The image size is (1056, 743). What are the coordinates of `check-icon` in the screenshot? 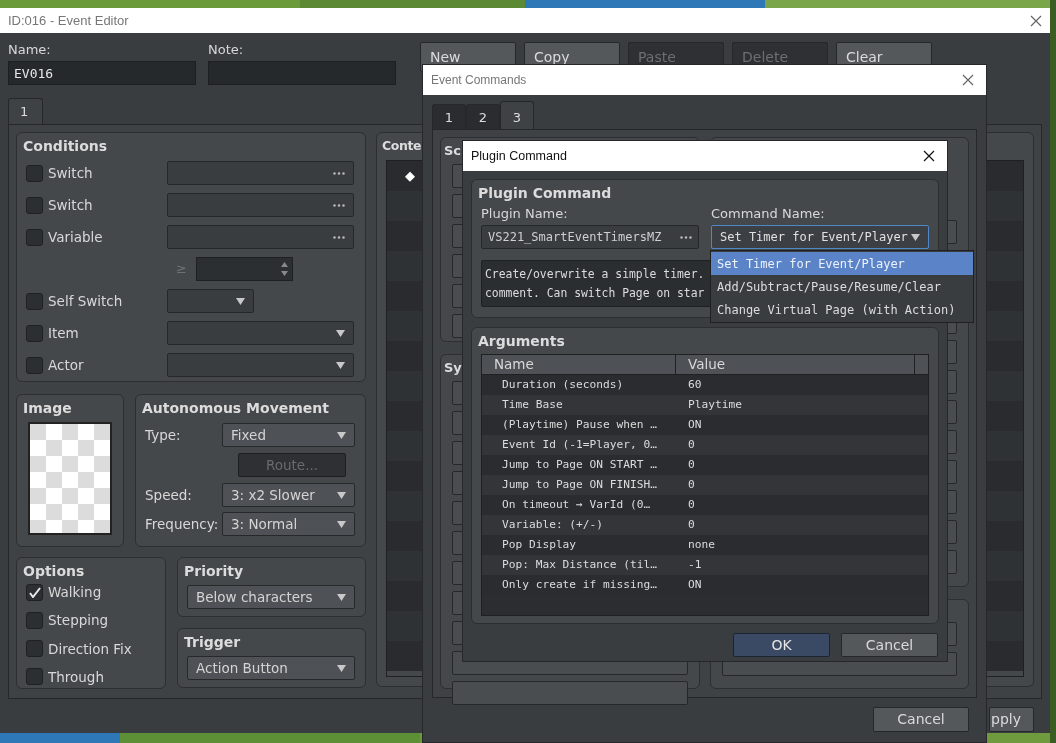 It's located at (34, 592).